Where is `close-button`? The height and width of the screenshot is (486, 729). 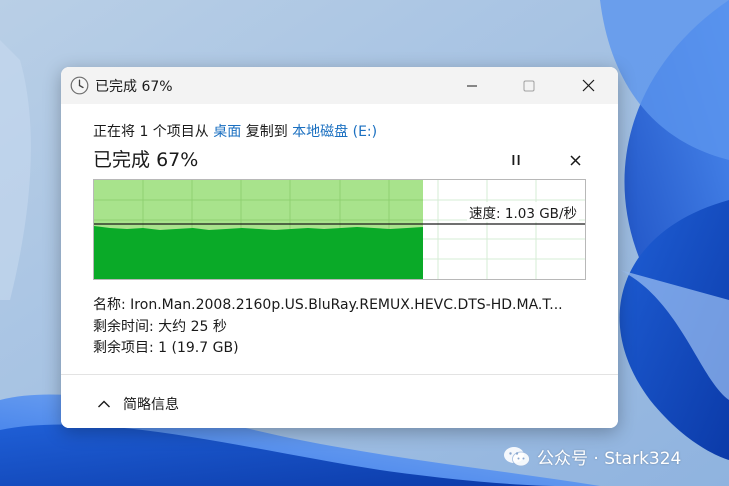
close-button is located at coordinates (588, 85).